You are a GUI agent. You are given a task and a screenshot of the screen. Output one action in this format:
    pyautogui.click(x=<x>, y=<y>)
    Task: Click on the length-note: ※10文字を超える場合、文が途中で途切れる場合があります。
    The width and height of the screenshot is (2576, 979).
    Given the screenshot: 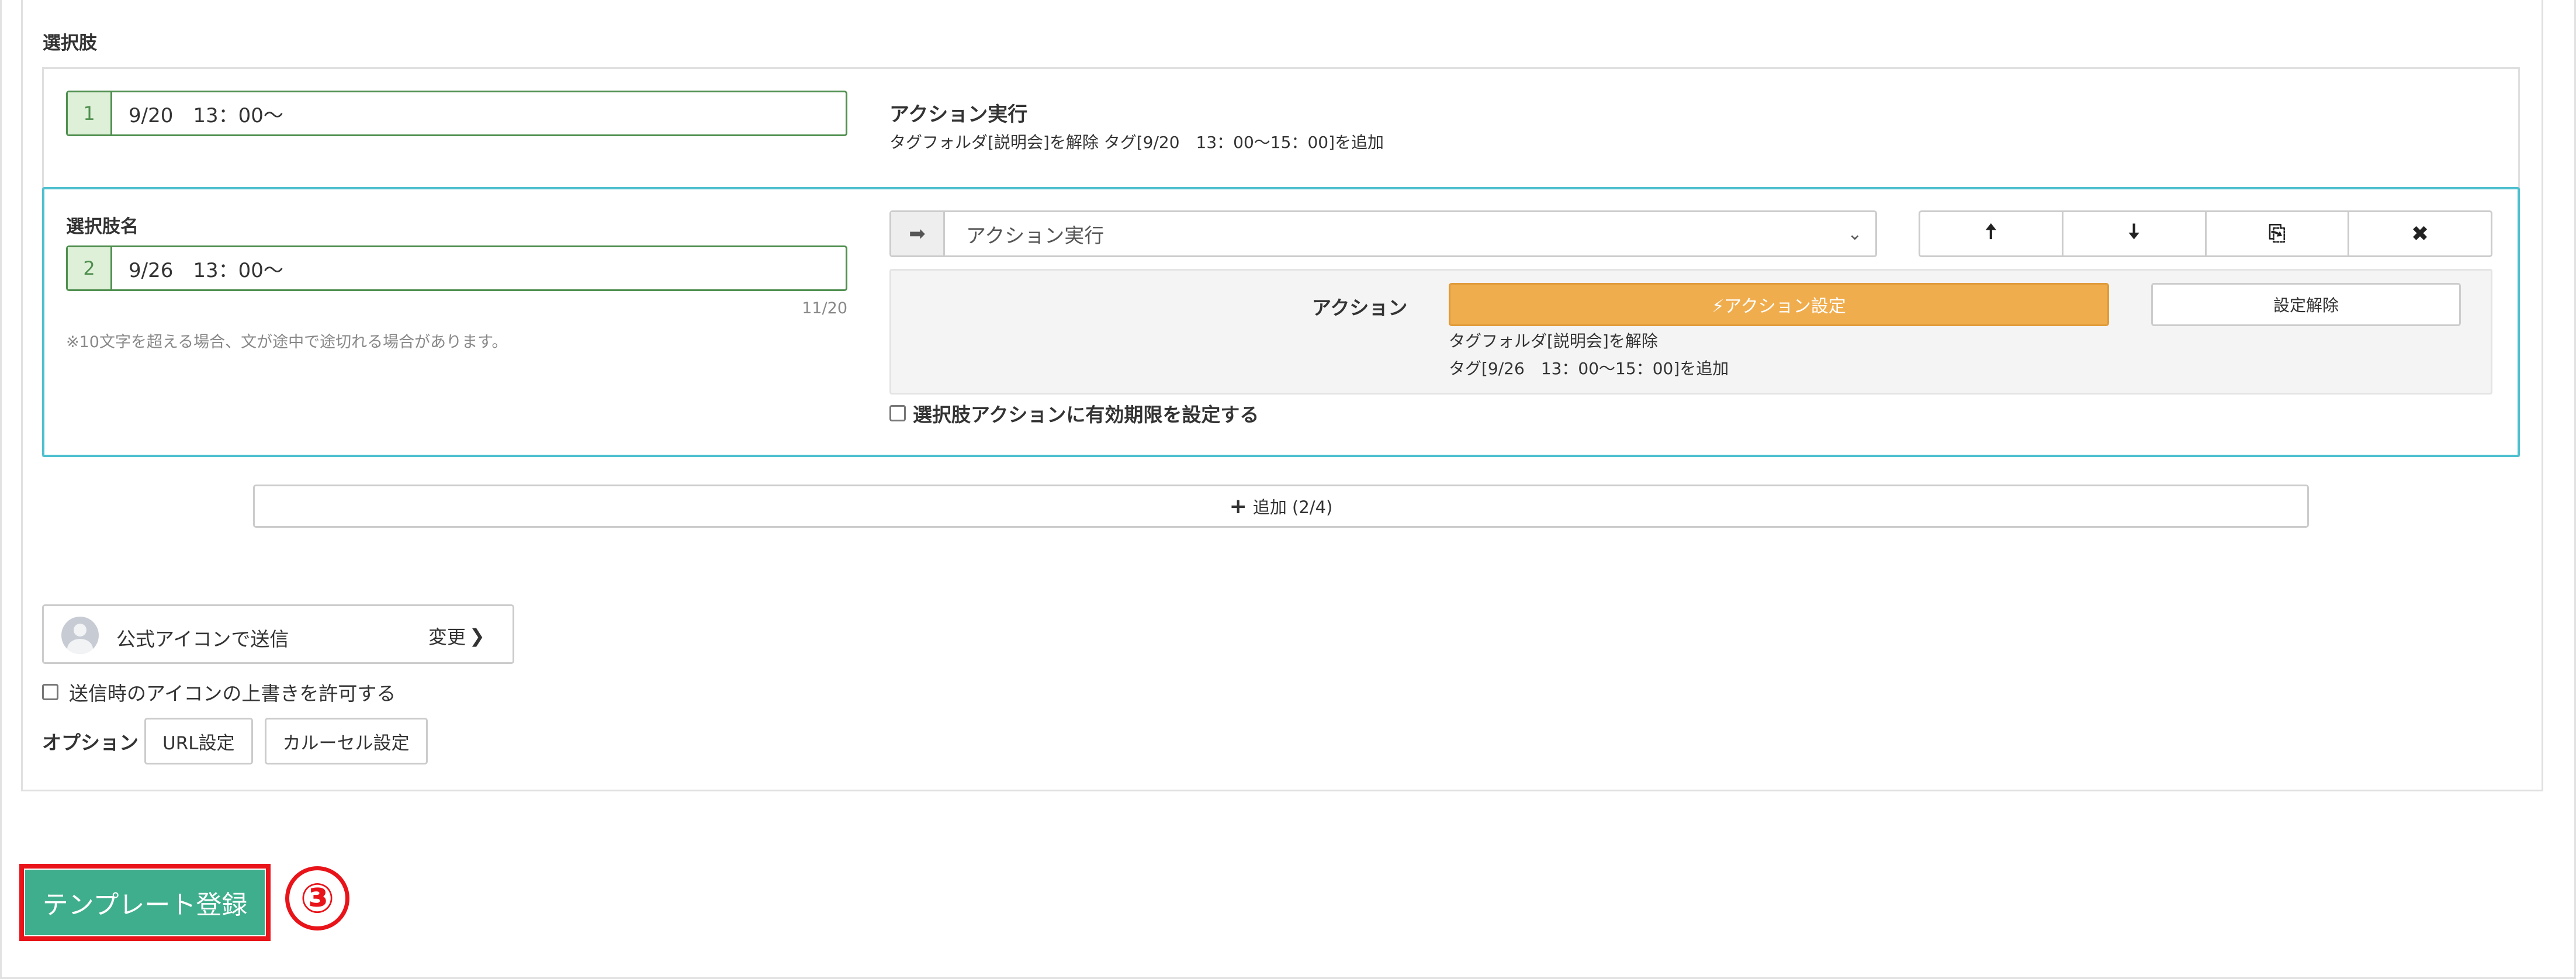 What is the action you would take?
    pyautogui.click(x=287, y=342)
    